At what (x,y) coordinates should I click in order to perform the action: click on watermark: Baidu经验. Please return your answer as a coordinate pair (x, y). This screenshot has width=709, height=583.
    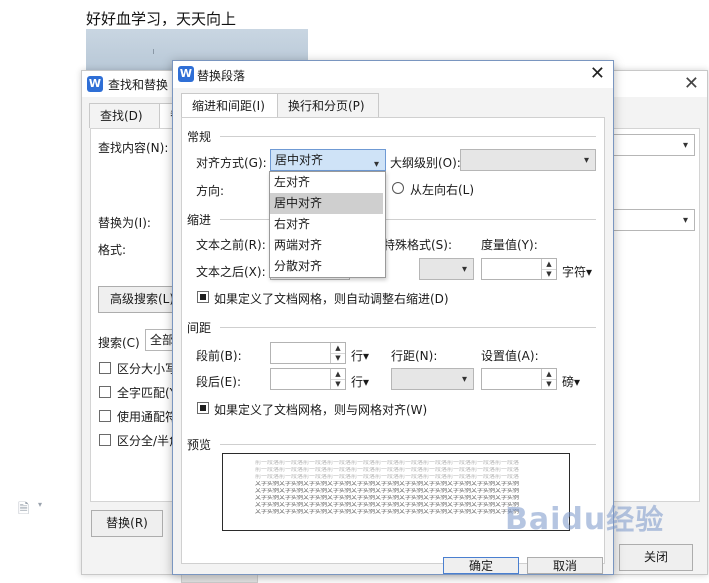
    Looking at the image, I should click on (584, 518).